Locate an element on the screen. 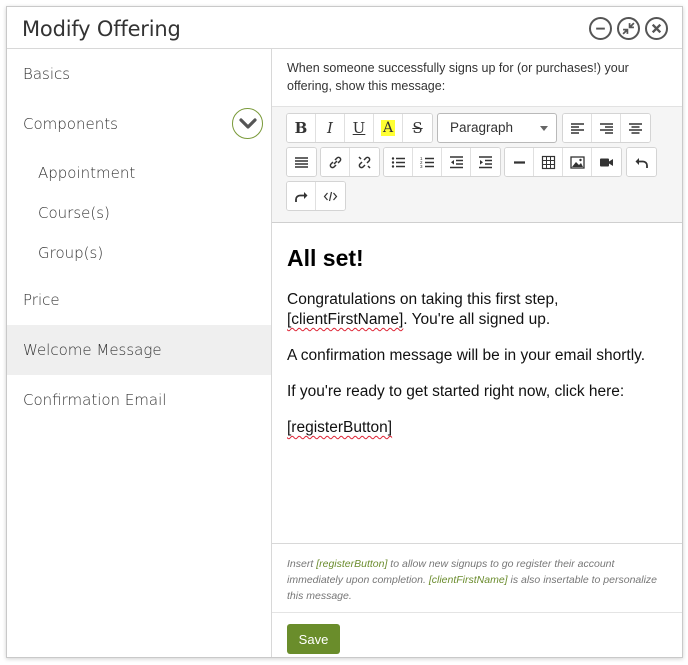 The width and height of the screenshot is (688, 665). numbered-list-icon: 123 is located at coordinates (427, 162).